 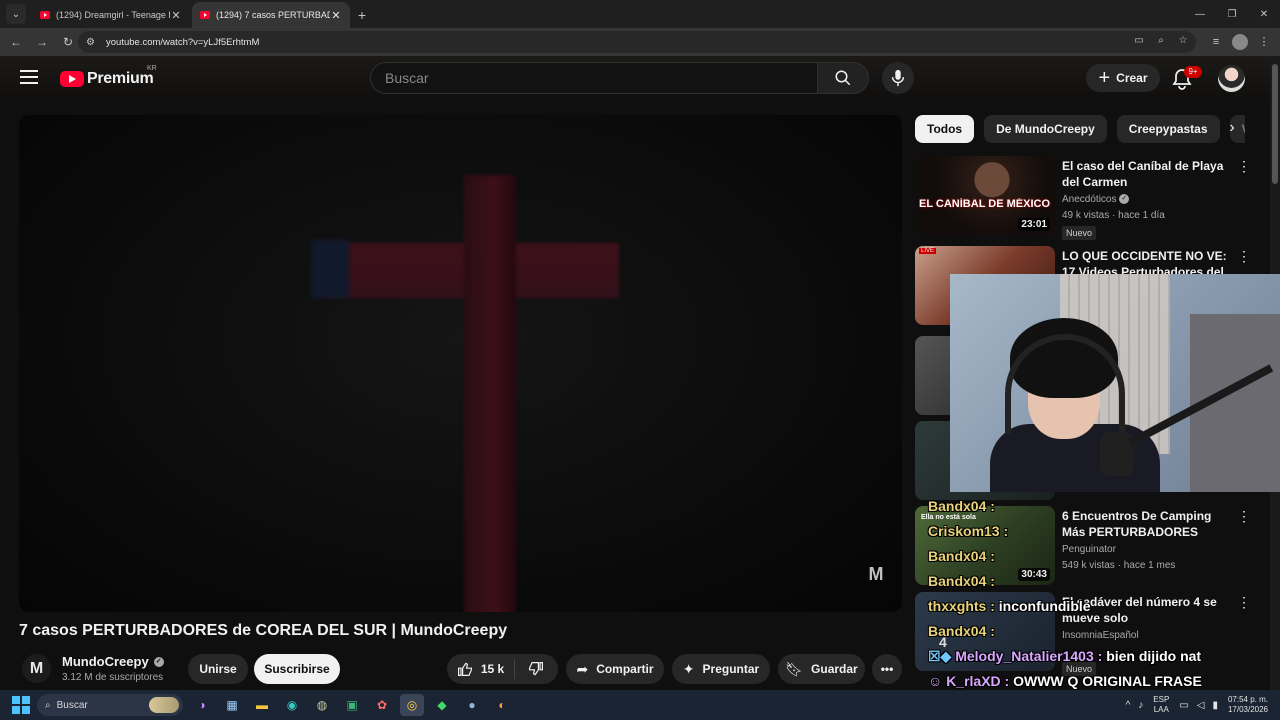 I want to click on browser-tab-active: (1294) 7 casos PERTURBADORES ✕, so click(x=271, y=15).